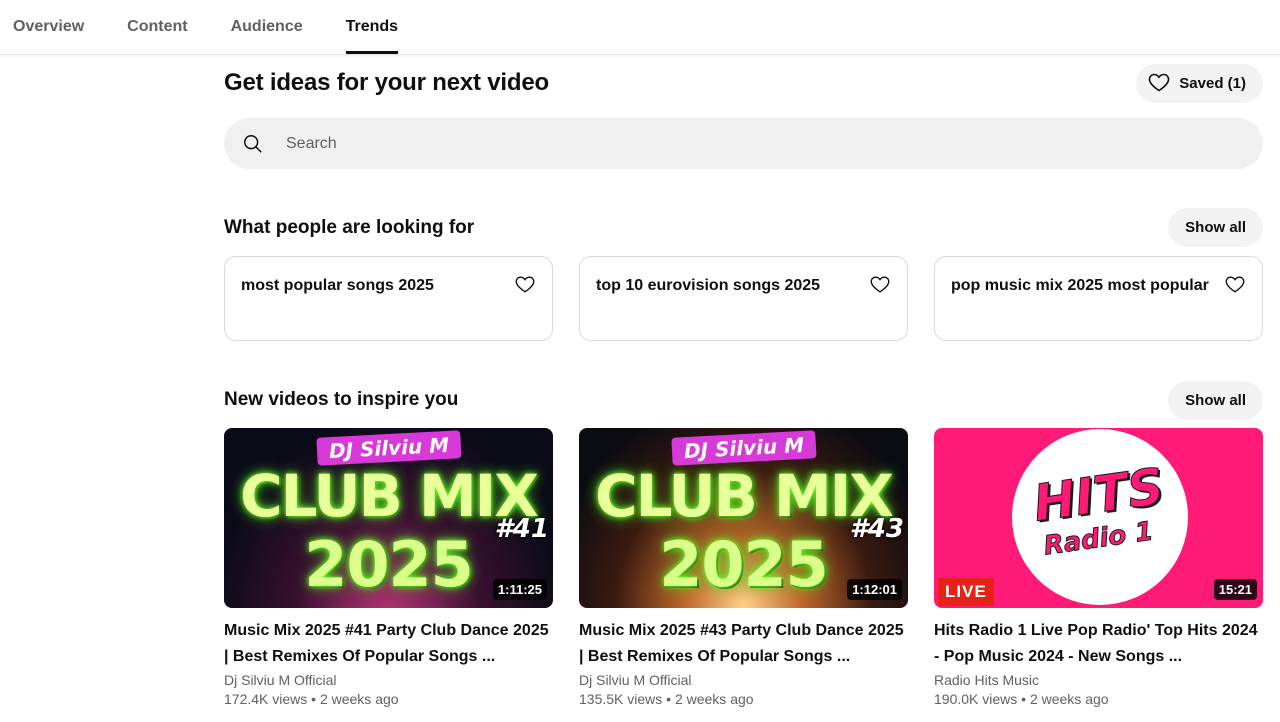  What do you see at coordinates (157, 27) in the screenshot?
I see `tab-content: Content` at bounding box center [157, 27].